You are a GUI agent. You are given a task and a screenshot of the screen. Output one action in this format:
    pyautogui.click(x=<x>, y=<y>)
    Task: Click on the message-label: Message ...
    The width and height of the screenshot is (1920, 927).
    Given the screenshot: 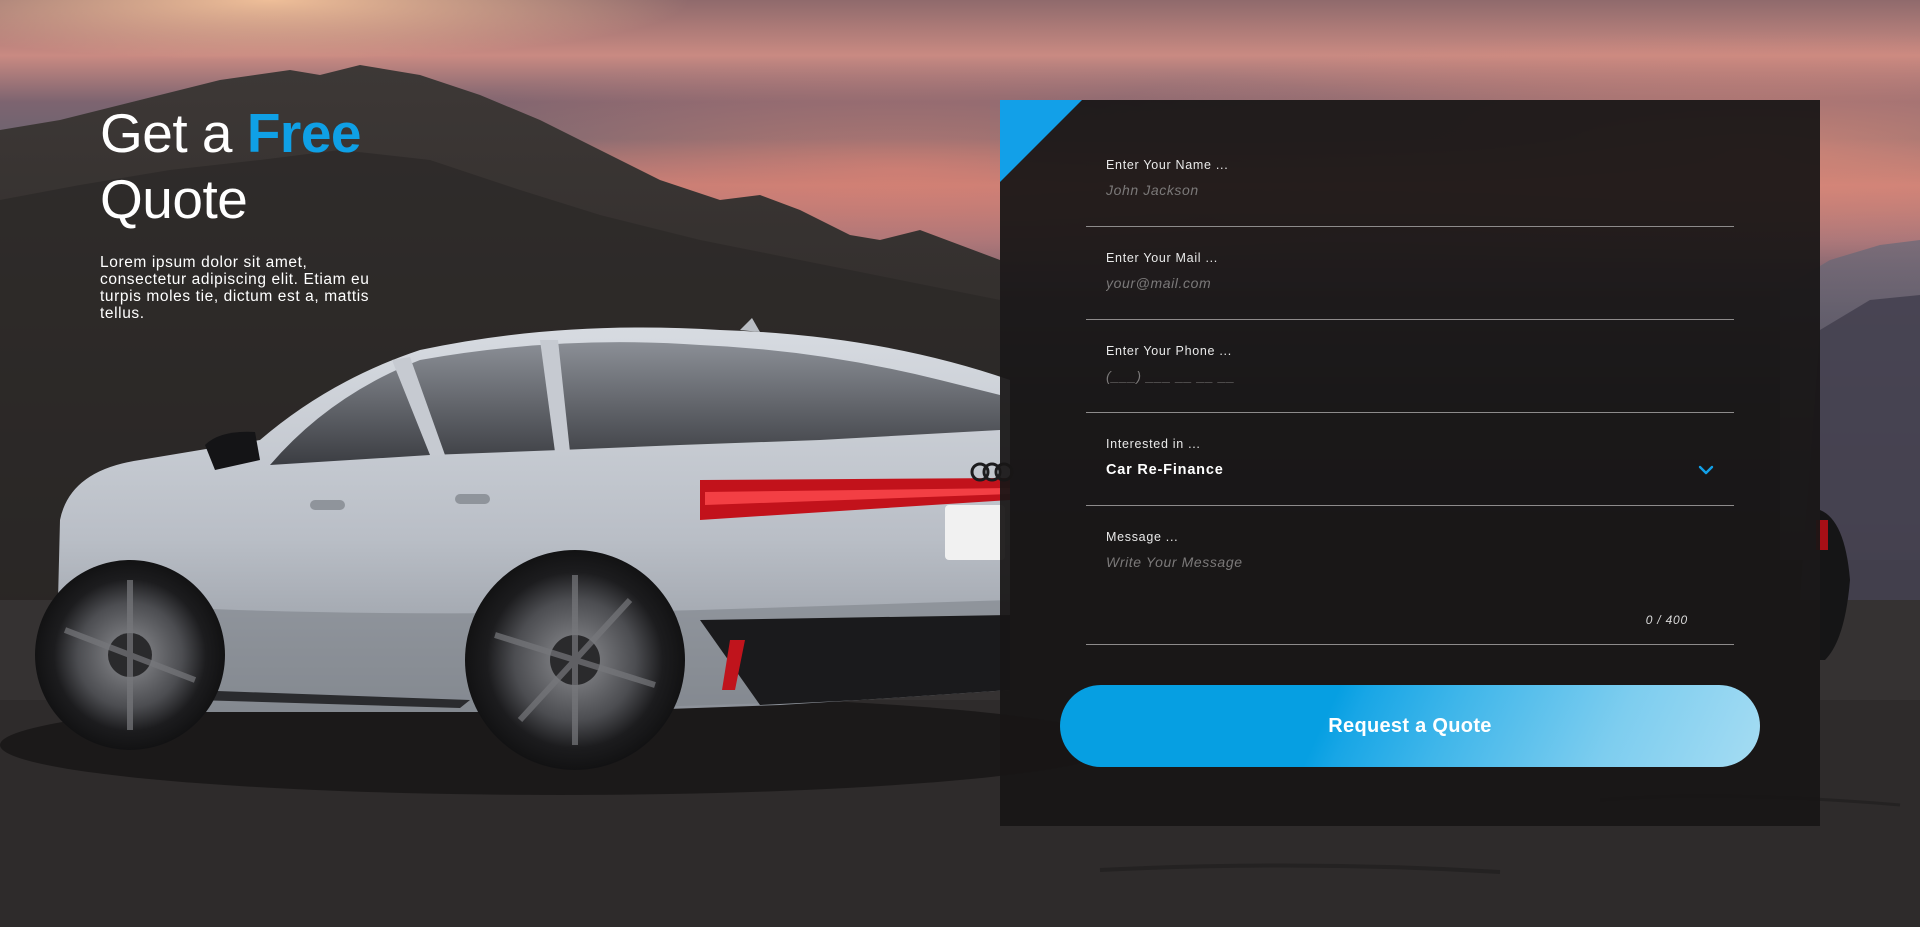 What is the action you would take?
    pyautogui.click(x=1142, y=537)
    